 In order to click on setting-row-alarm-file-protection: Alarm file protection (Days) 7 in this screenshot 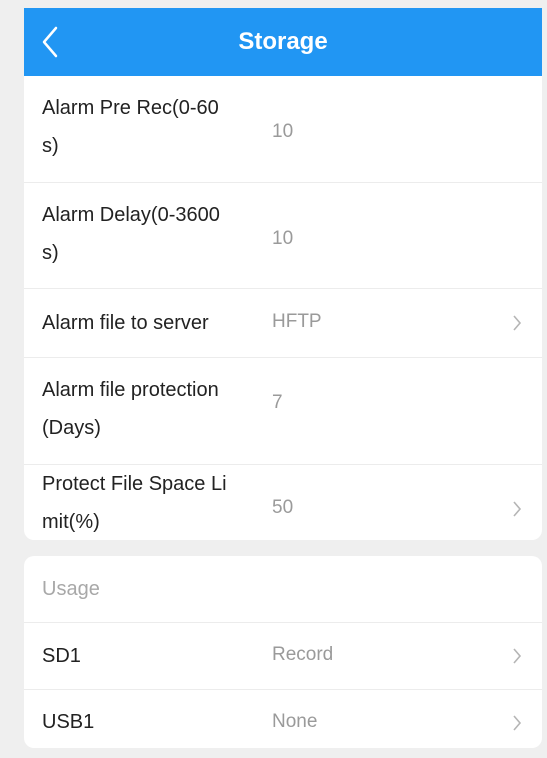, I will do `click(283, 411)`.